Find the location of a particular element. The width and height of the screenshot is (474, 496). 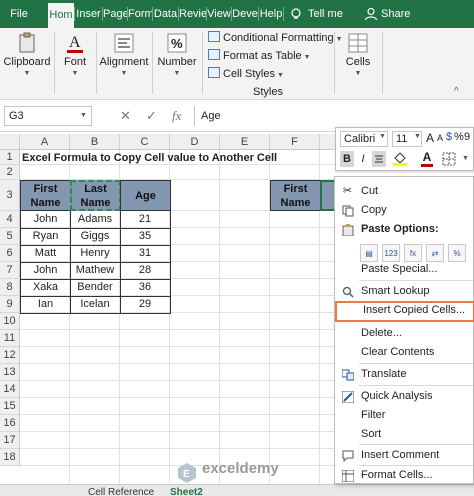

formula-input: Age is located at coordinates (334, 116).